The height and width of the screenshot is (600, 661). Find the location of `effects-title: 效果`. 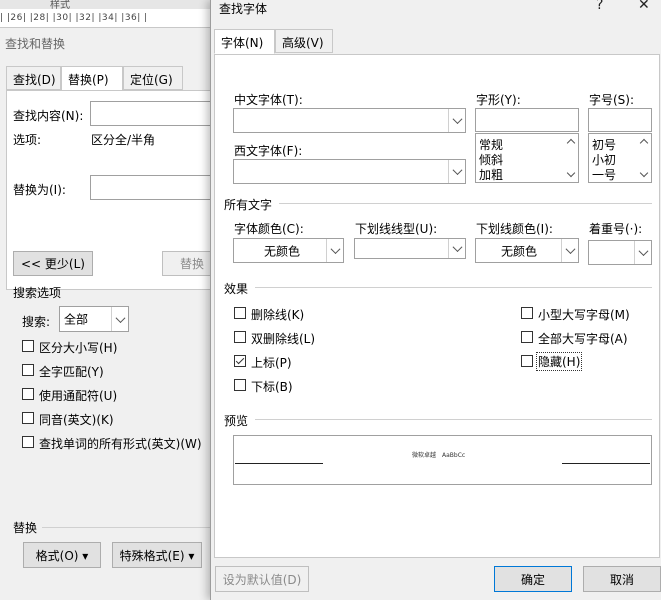

effects-title: 效果 is located at coordinates (236, 289).